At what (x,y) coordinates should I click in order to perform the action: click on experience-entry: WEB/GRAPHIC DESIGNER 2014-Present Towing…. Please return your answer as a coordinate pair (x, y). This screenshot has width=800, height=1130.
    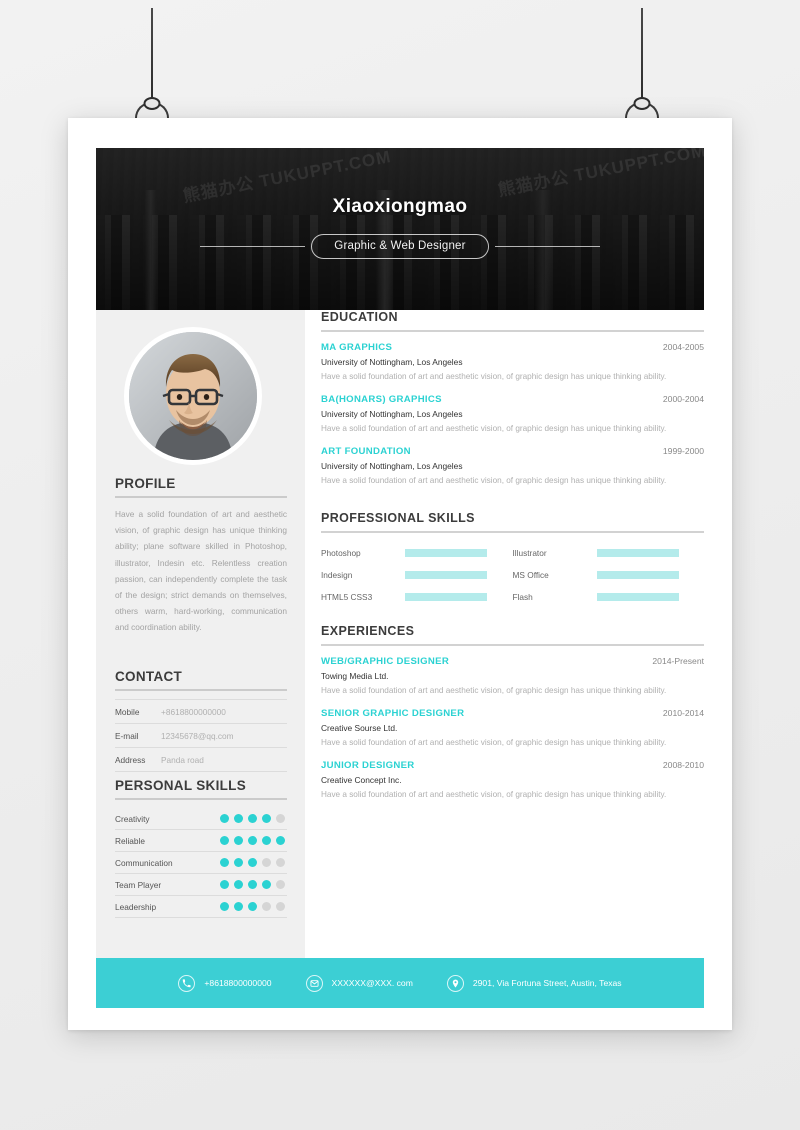
    Looking at the image, I should click on (512, 677).